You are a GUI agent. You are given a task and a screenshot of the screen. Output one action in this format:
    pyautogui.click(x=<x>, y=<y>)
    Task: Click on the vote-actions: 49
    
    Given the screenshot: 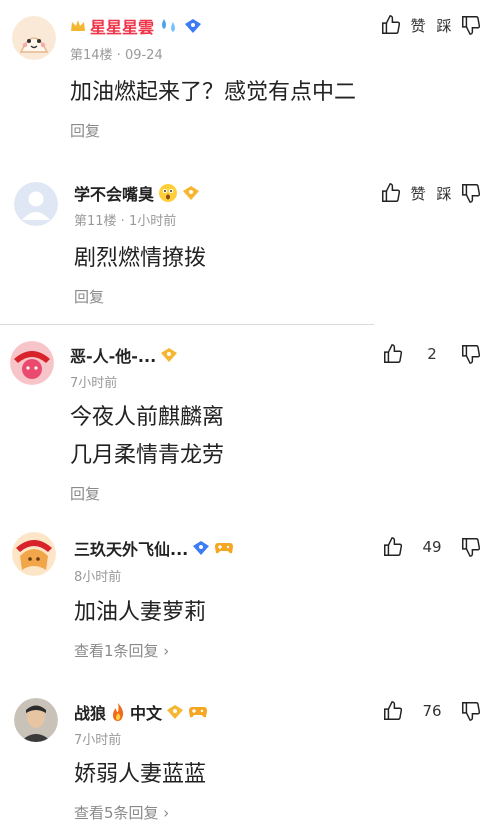 What is the action you would take?
    pyautogui.click(x=432, y=547)
    